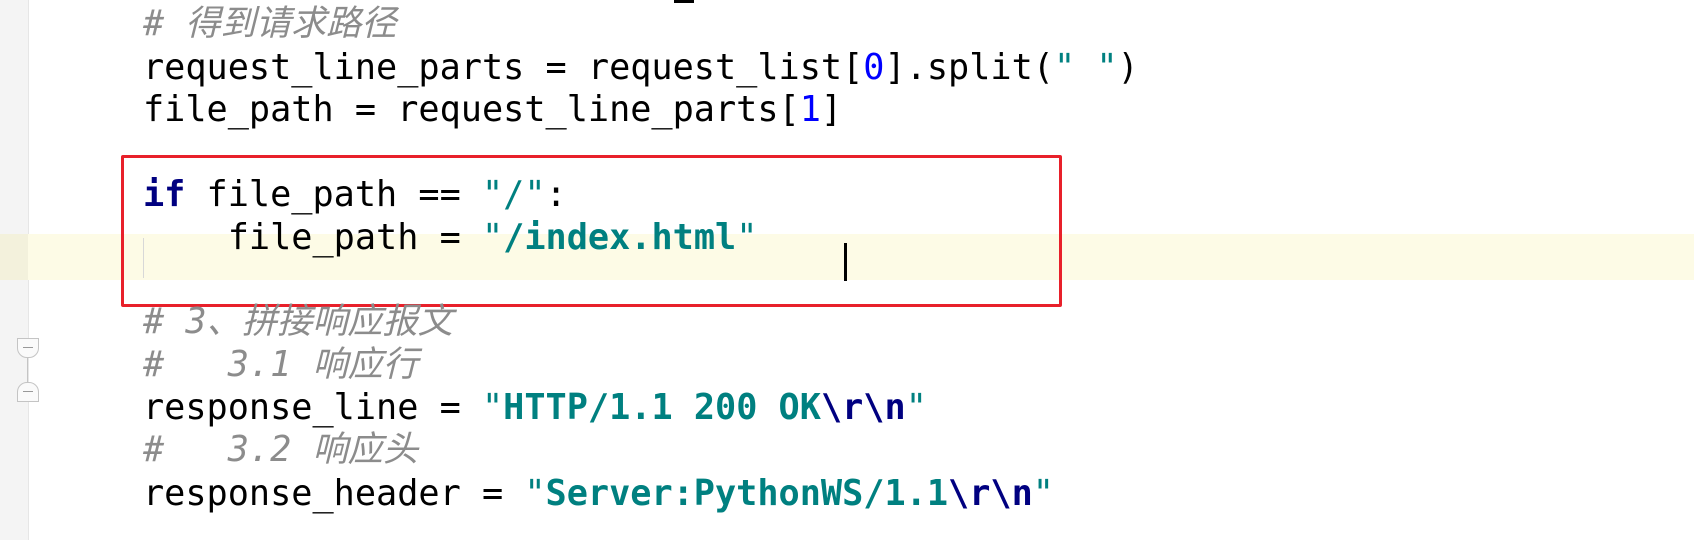  Describe the element at coordinates (334, 493) in the screenshot. I see `code-text: response_header =` at that location.